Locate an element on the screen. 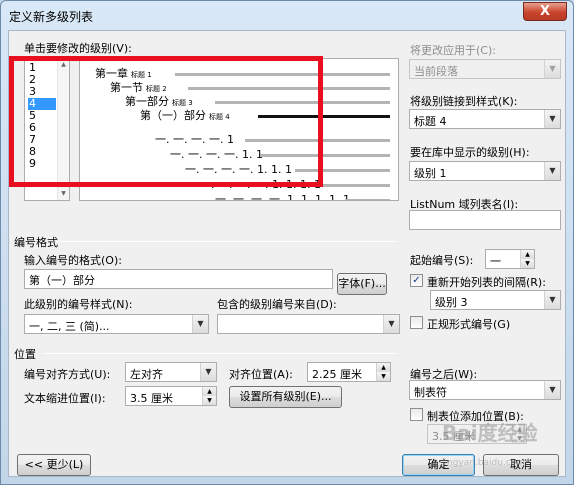 This screenshot has height=485, width=574. preview-row-6: 一. 一. 一. 一. 1. 1 is located at coordinates (216, 154).